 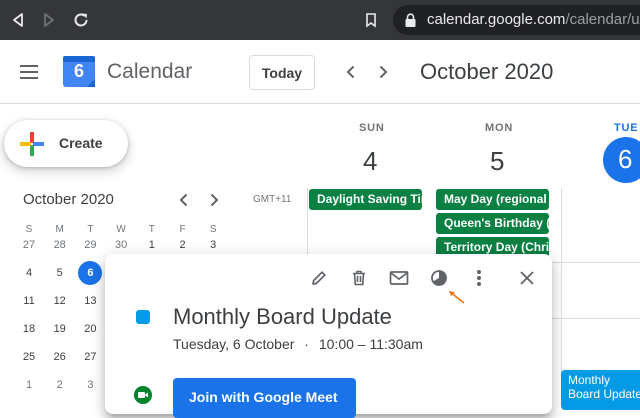 I want to click on join-meet-button: Join with Google Meet, so click(x=264, y=398).